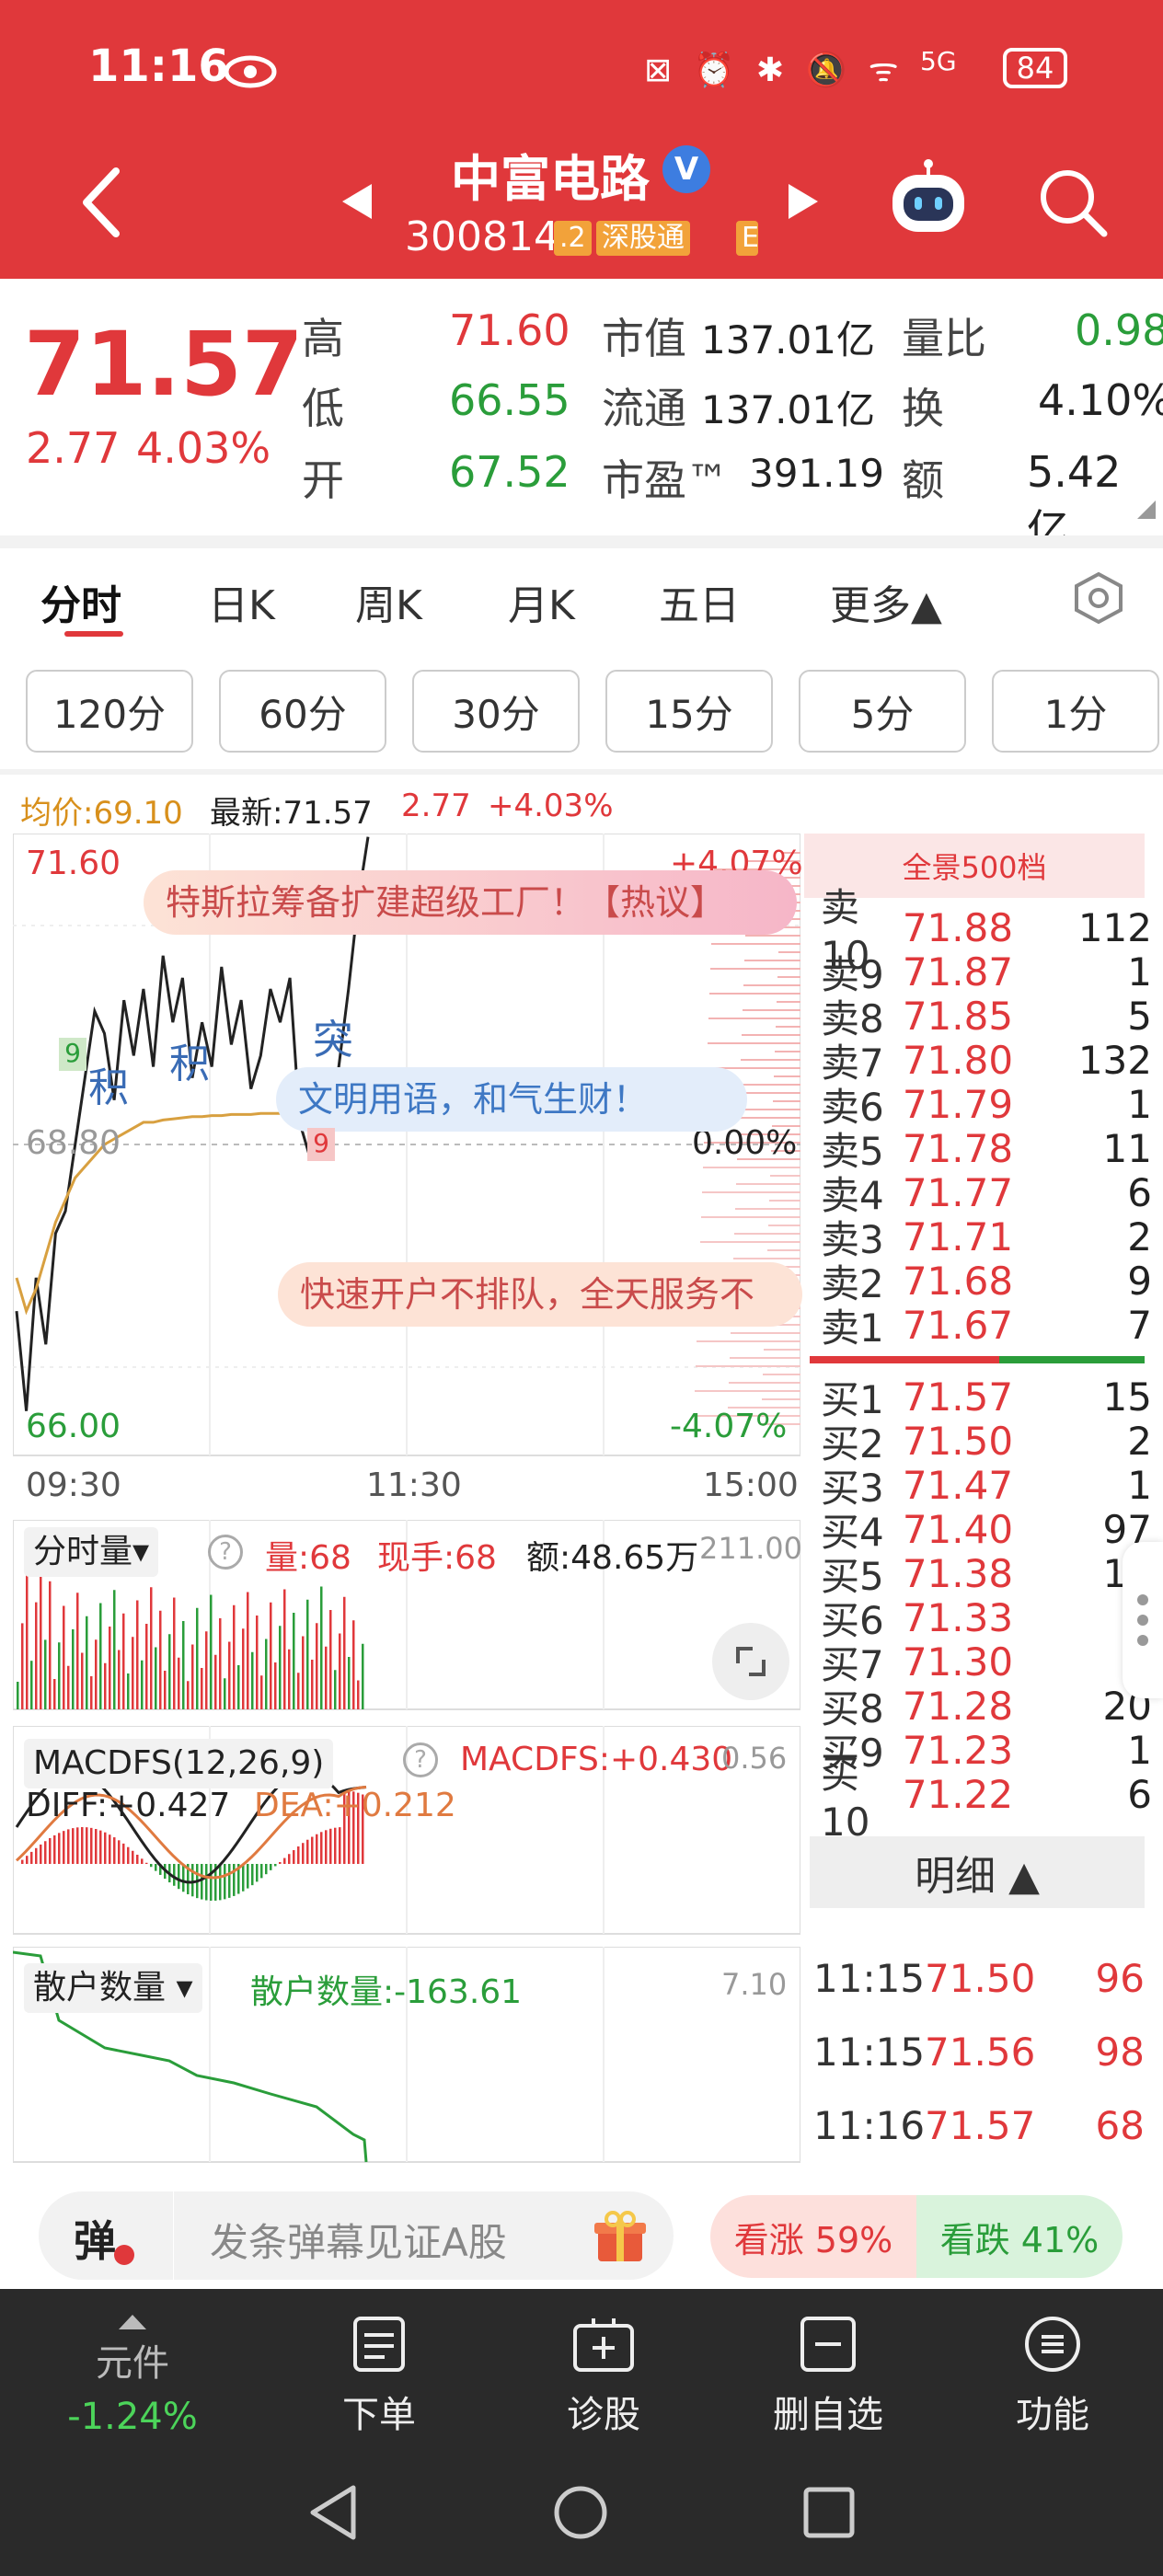 The image size is (1163, 2576). What do you see at coordinates (986, 1327) in the screenshot?
I see `sell-order-row: 卖1 71.67 7` at bounding box center [986, 1327].